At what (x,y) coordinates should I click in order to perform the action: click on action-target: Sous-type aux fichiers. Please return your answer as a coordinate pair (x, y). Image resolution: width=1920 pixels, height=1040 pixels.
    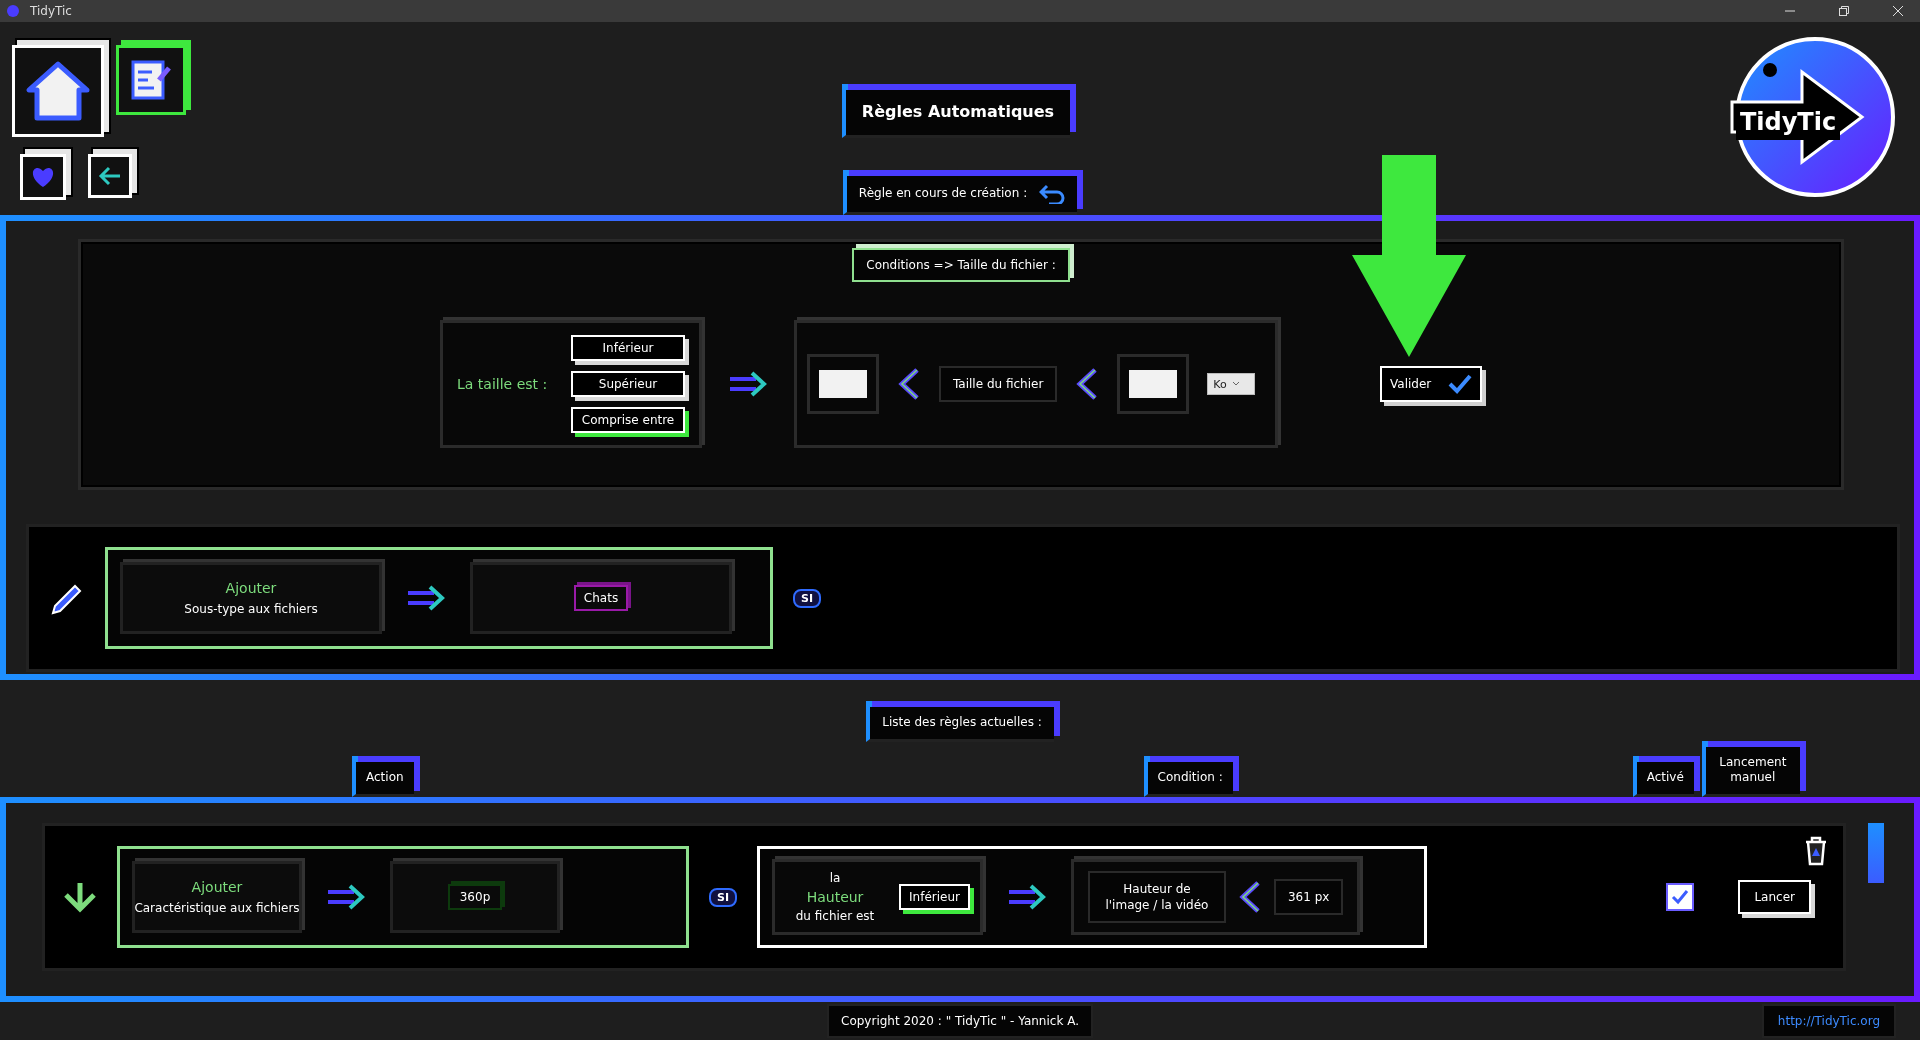
    Looking at the image, I should click on (251, 609).